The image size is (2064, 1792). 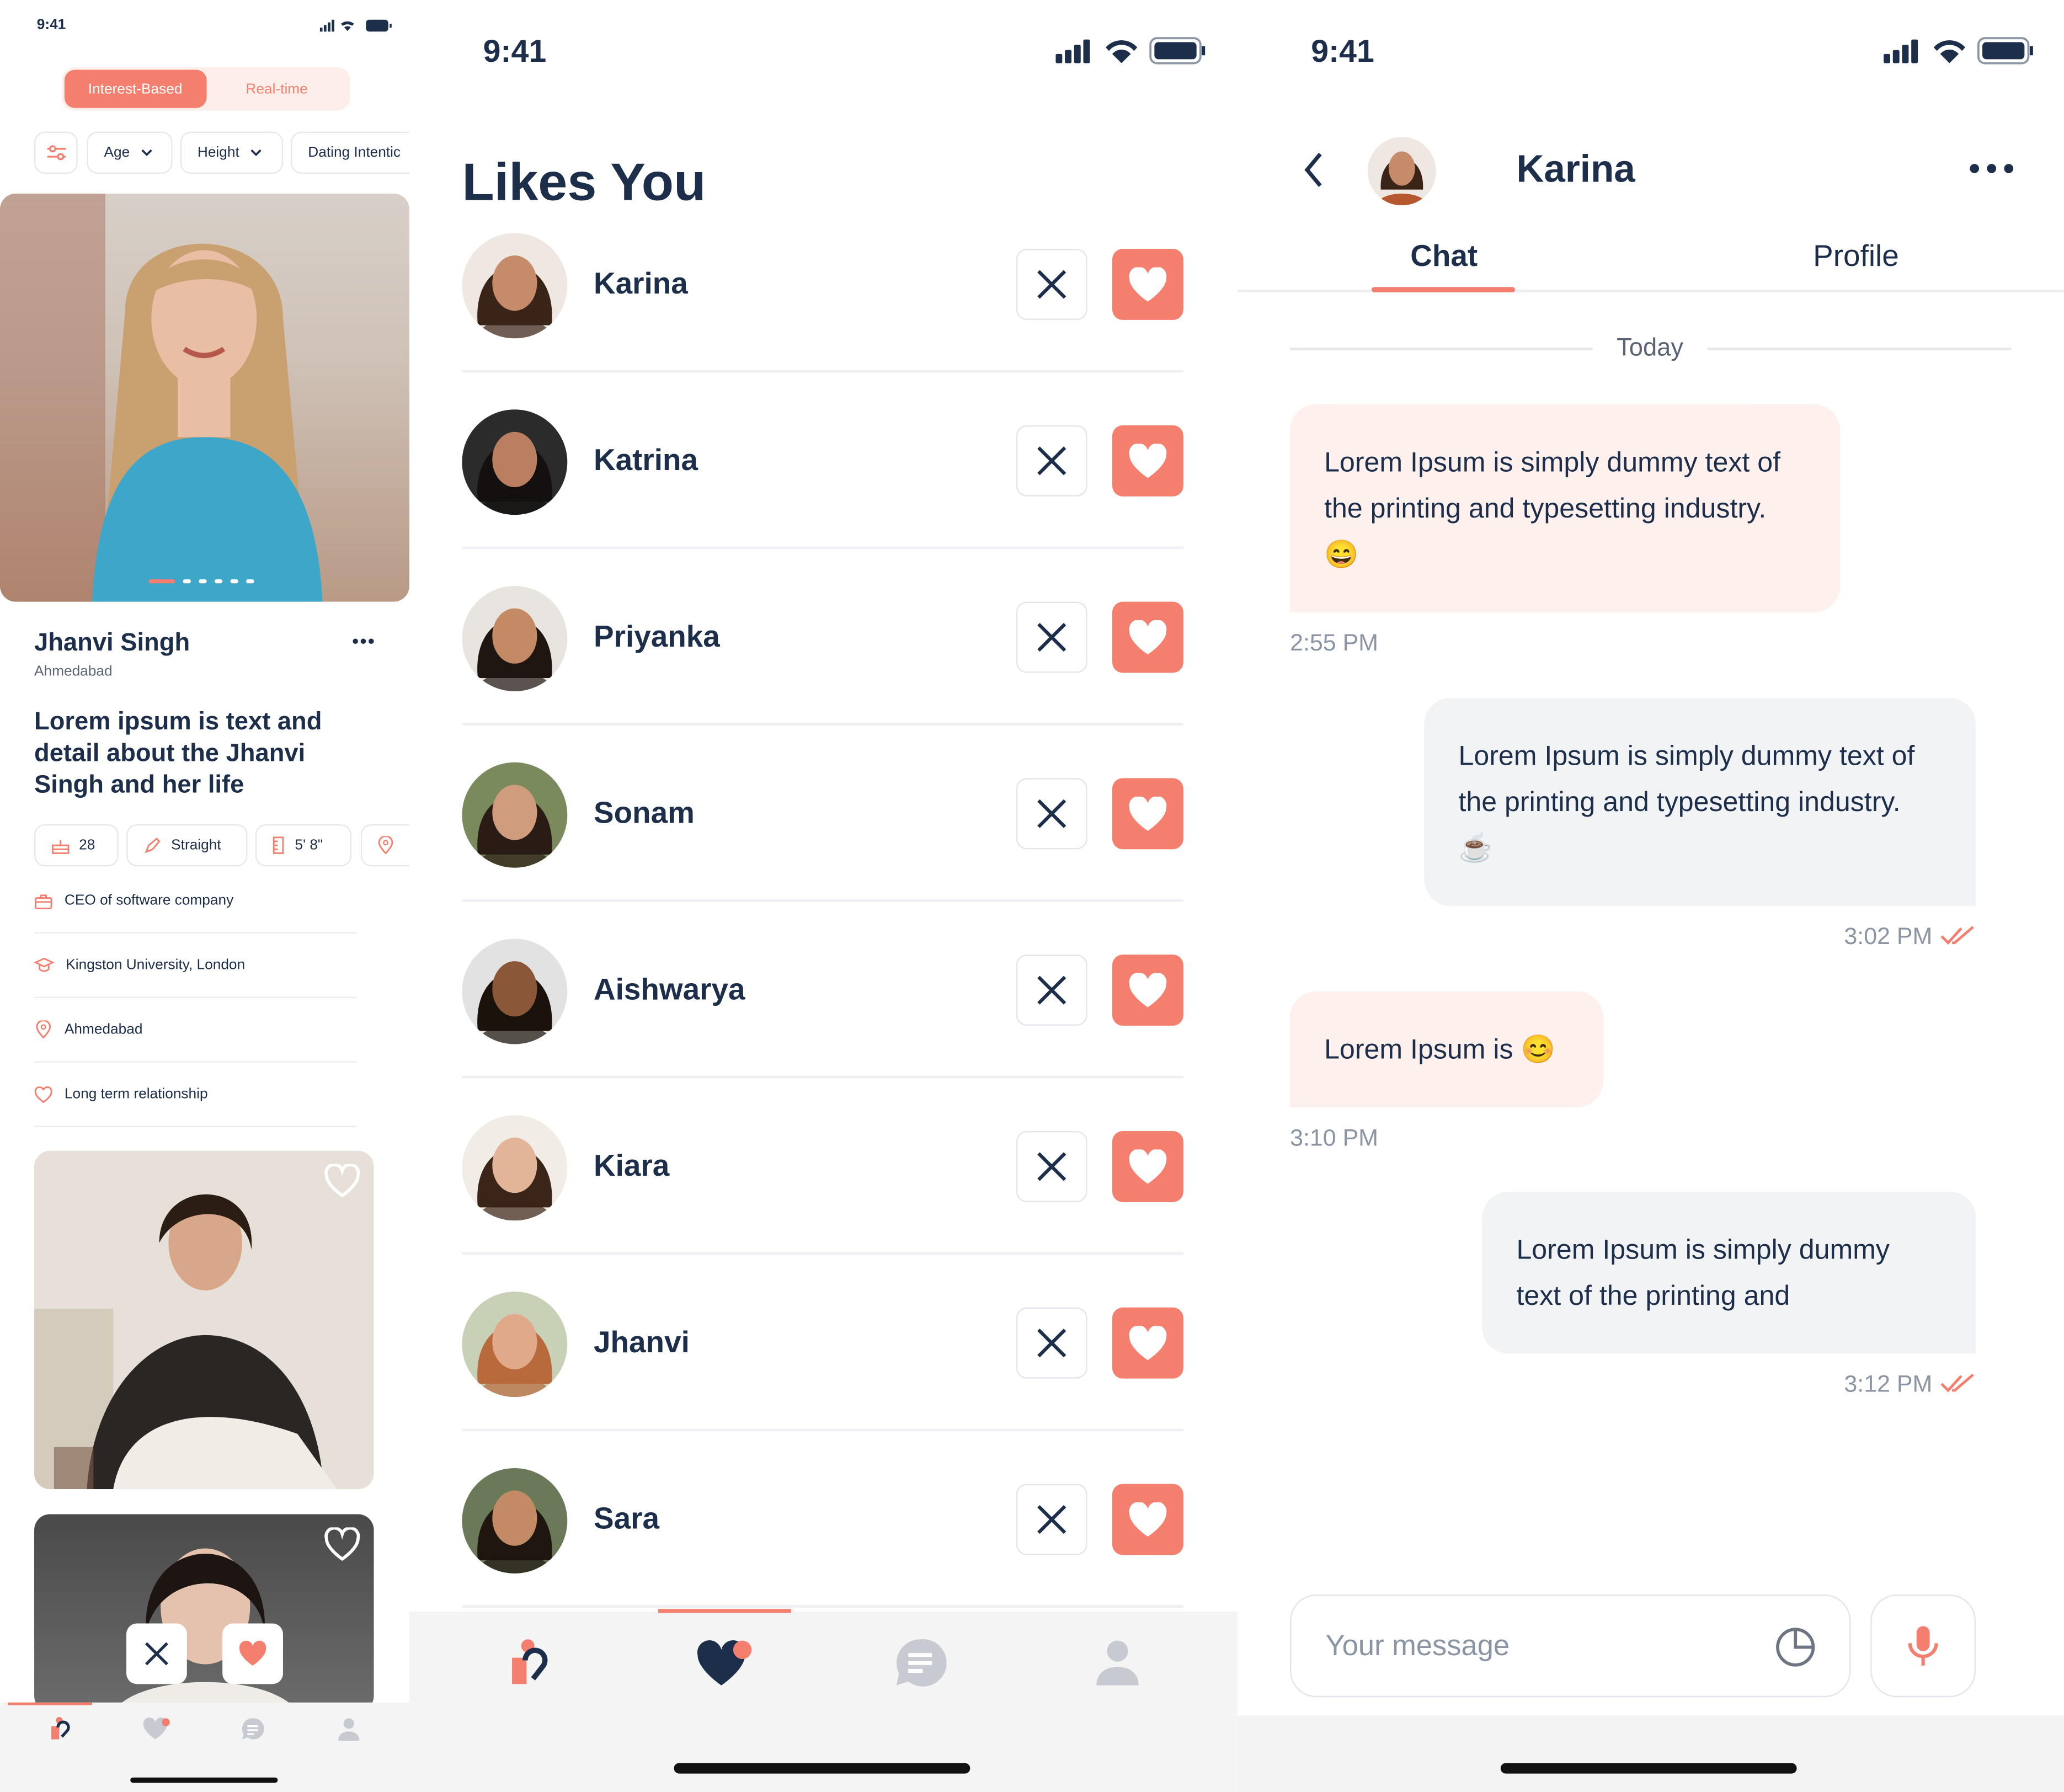 What do you see at coordinates (1795, 1647) in the screenshot?
I see `sticker-icon` at bounding box center [1795, 1647].